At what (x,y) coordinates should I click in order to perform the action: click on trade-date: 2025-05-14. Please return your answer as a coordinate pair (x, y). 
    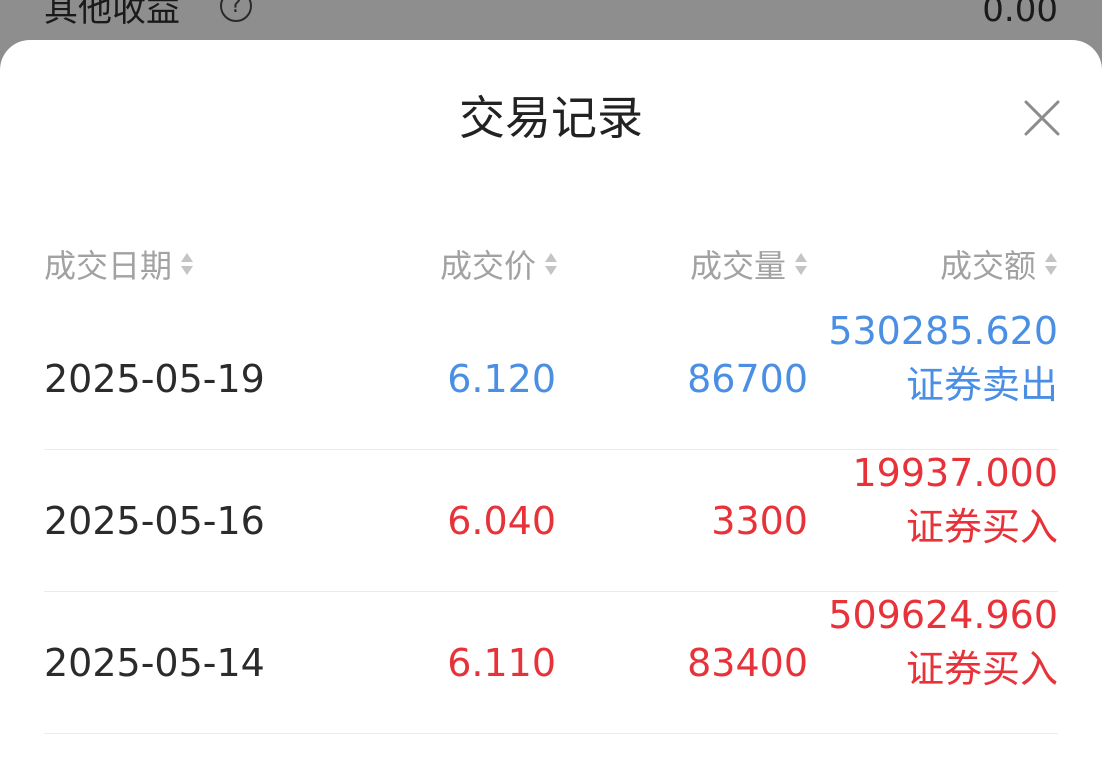
    Looking at the image, I should click on (154, 663).